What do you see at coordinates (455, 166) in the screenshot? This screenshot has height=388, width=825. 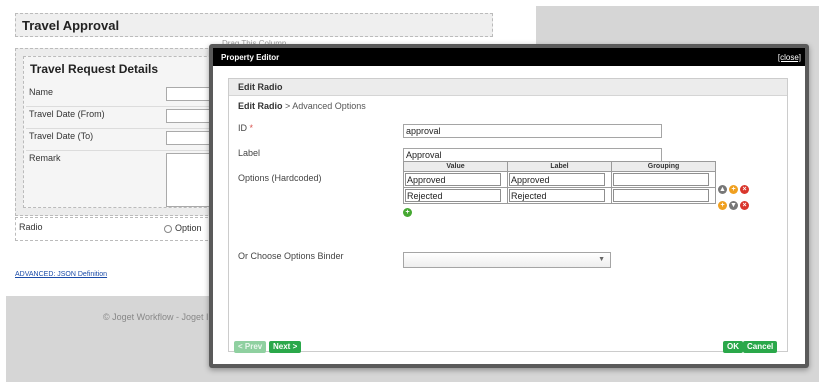 I see `column-header-value: Value` at bounding box center [455, 166].